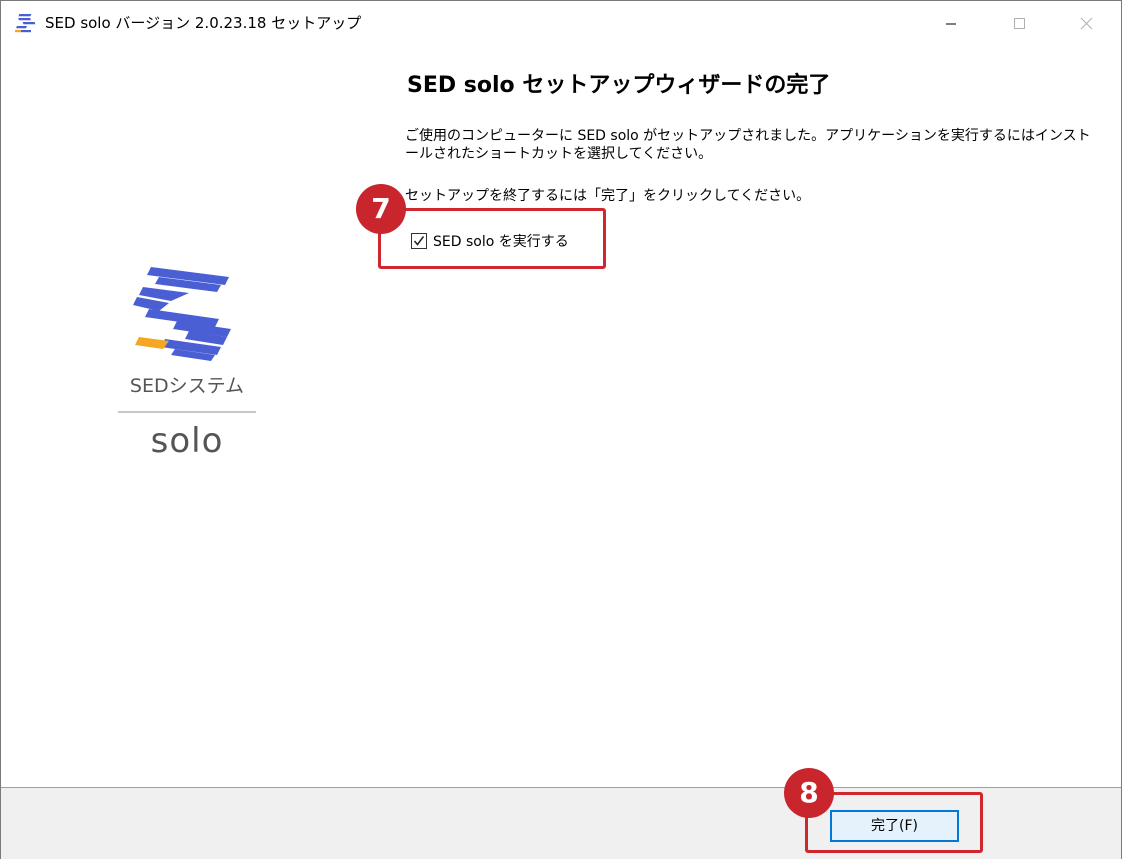 This screenshot has width=1122, height=859. I want to click on product-name: solo, so click(187, 441).